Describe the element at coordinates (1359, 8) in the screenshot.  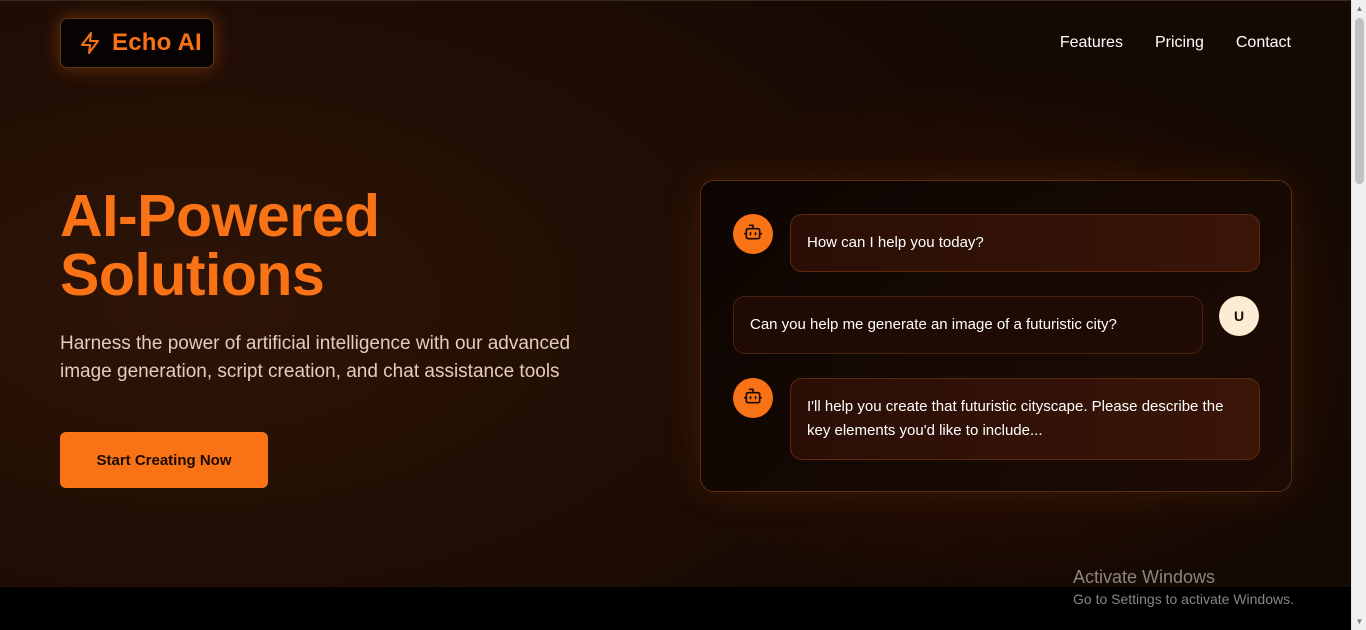
I see `scroll-up-arrow-icon: ▲` at that location.